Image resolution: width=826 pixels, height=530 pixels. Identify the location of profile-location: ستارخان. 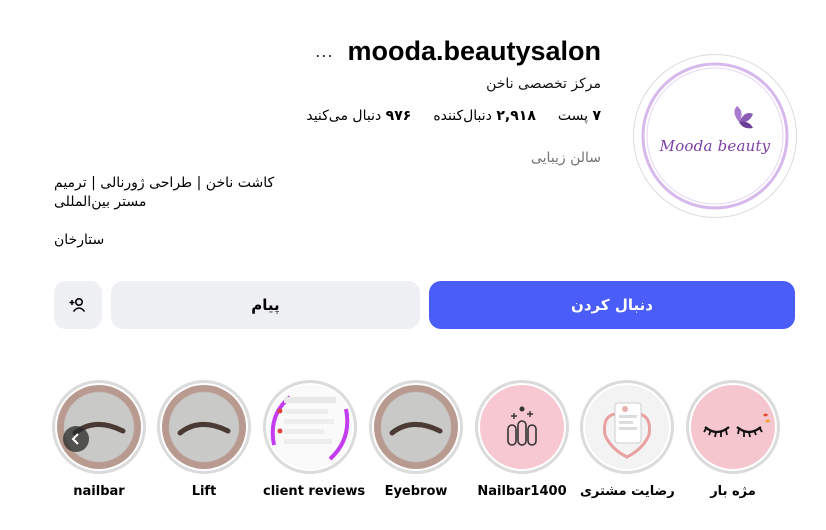
(79, 240).